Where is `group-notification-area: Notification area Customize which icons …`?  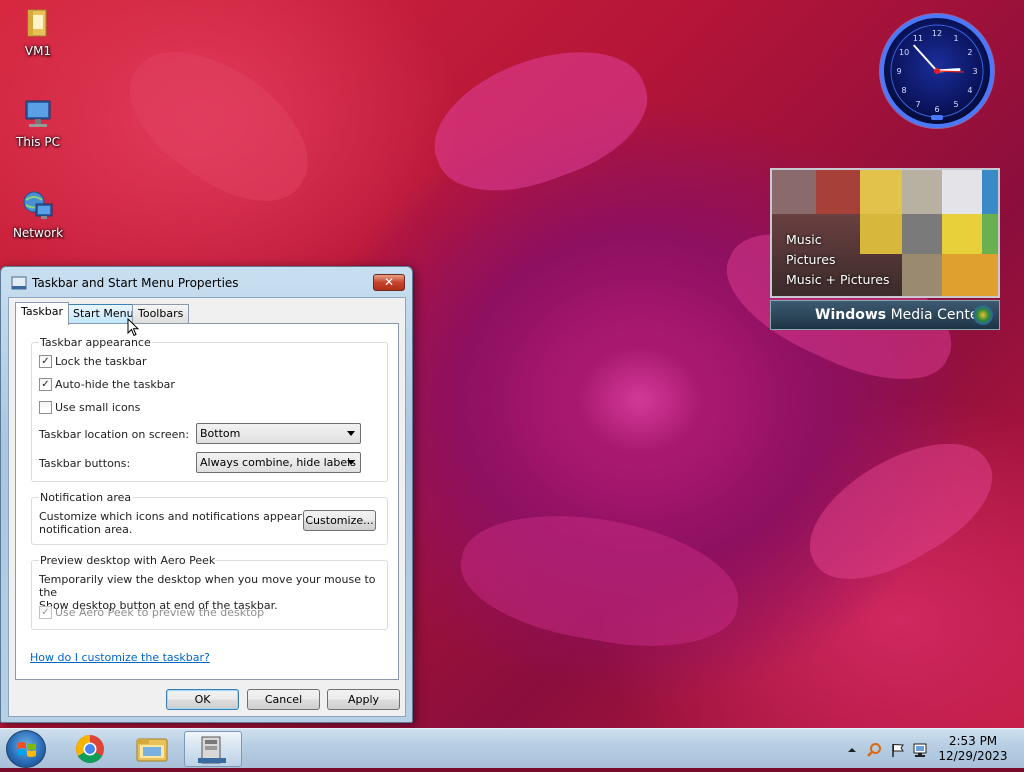 group-notification-area: Notification area Customize which icons … is located at coordinates (209, 518).